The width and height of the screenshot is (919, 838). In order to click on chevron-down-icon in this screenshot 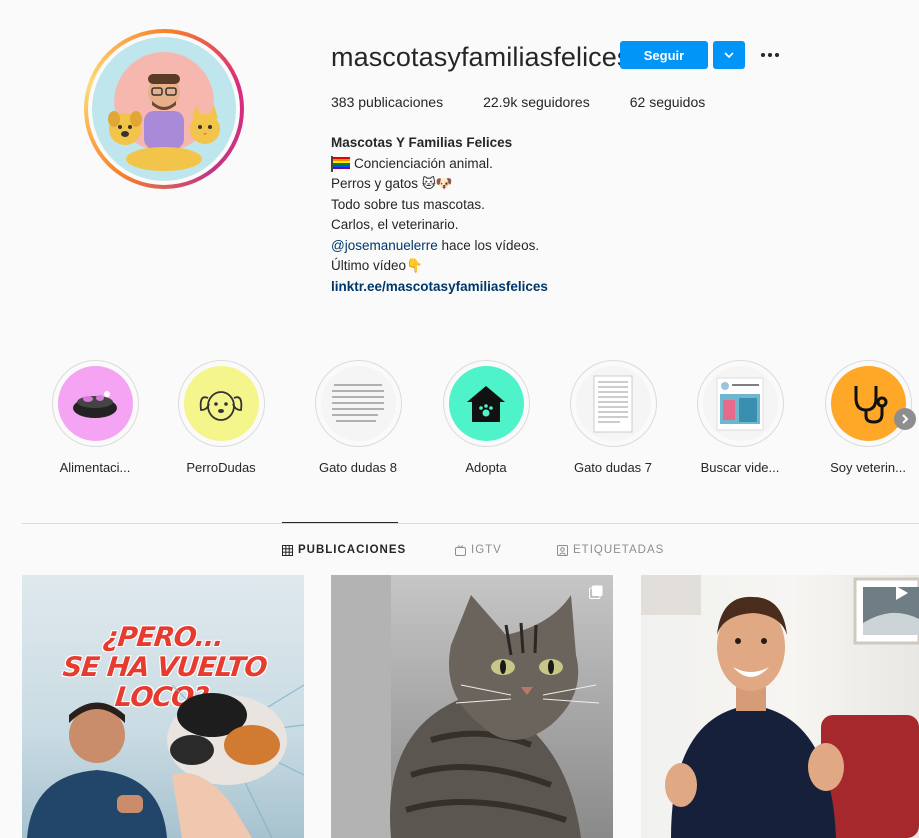, I will do `click(729, 55)`.